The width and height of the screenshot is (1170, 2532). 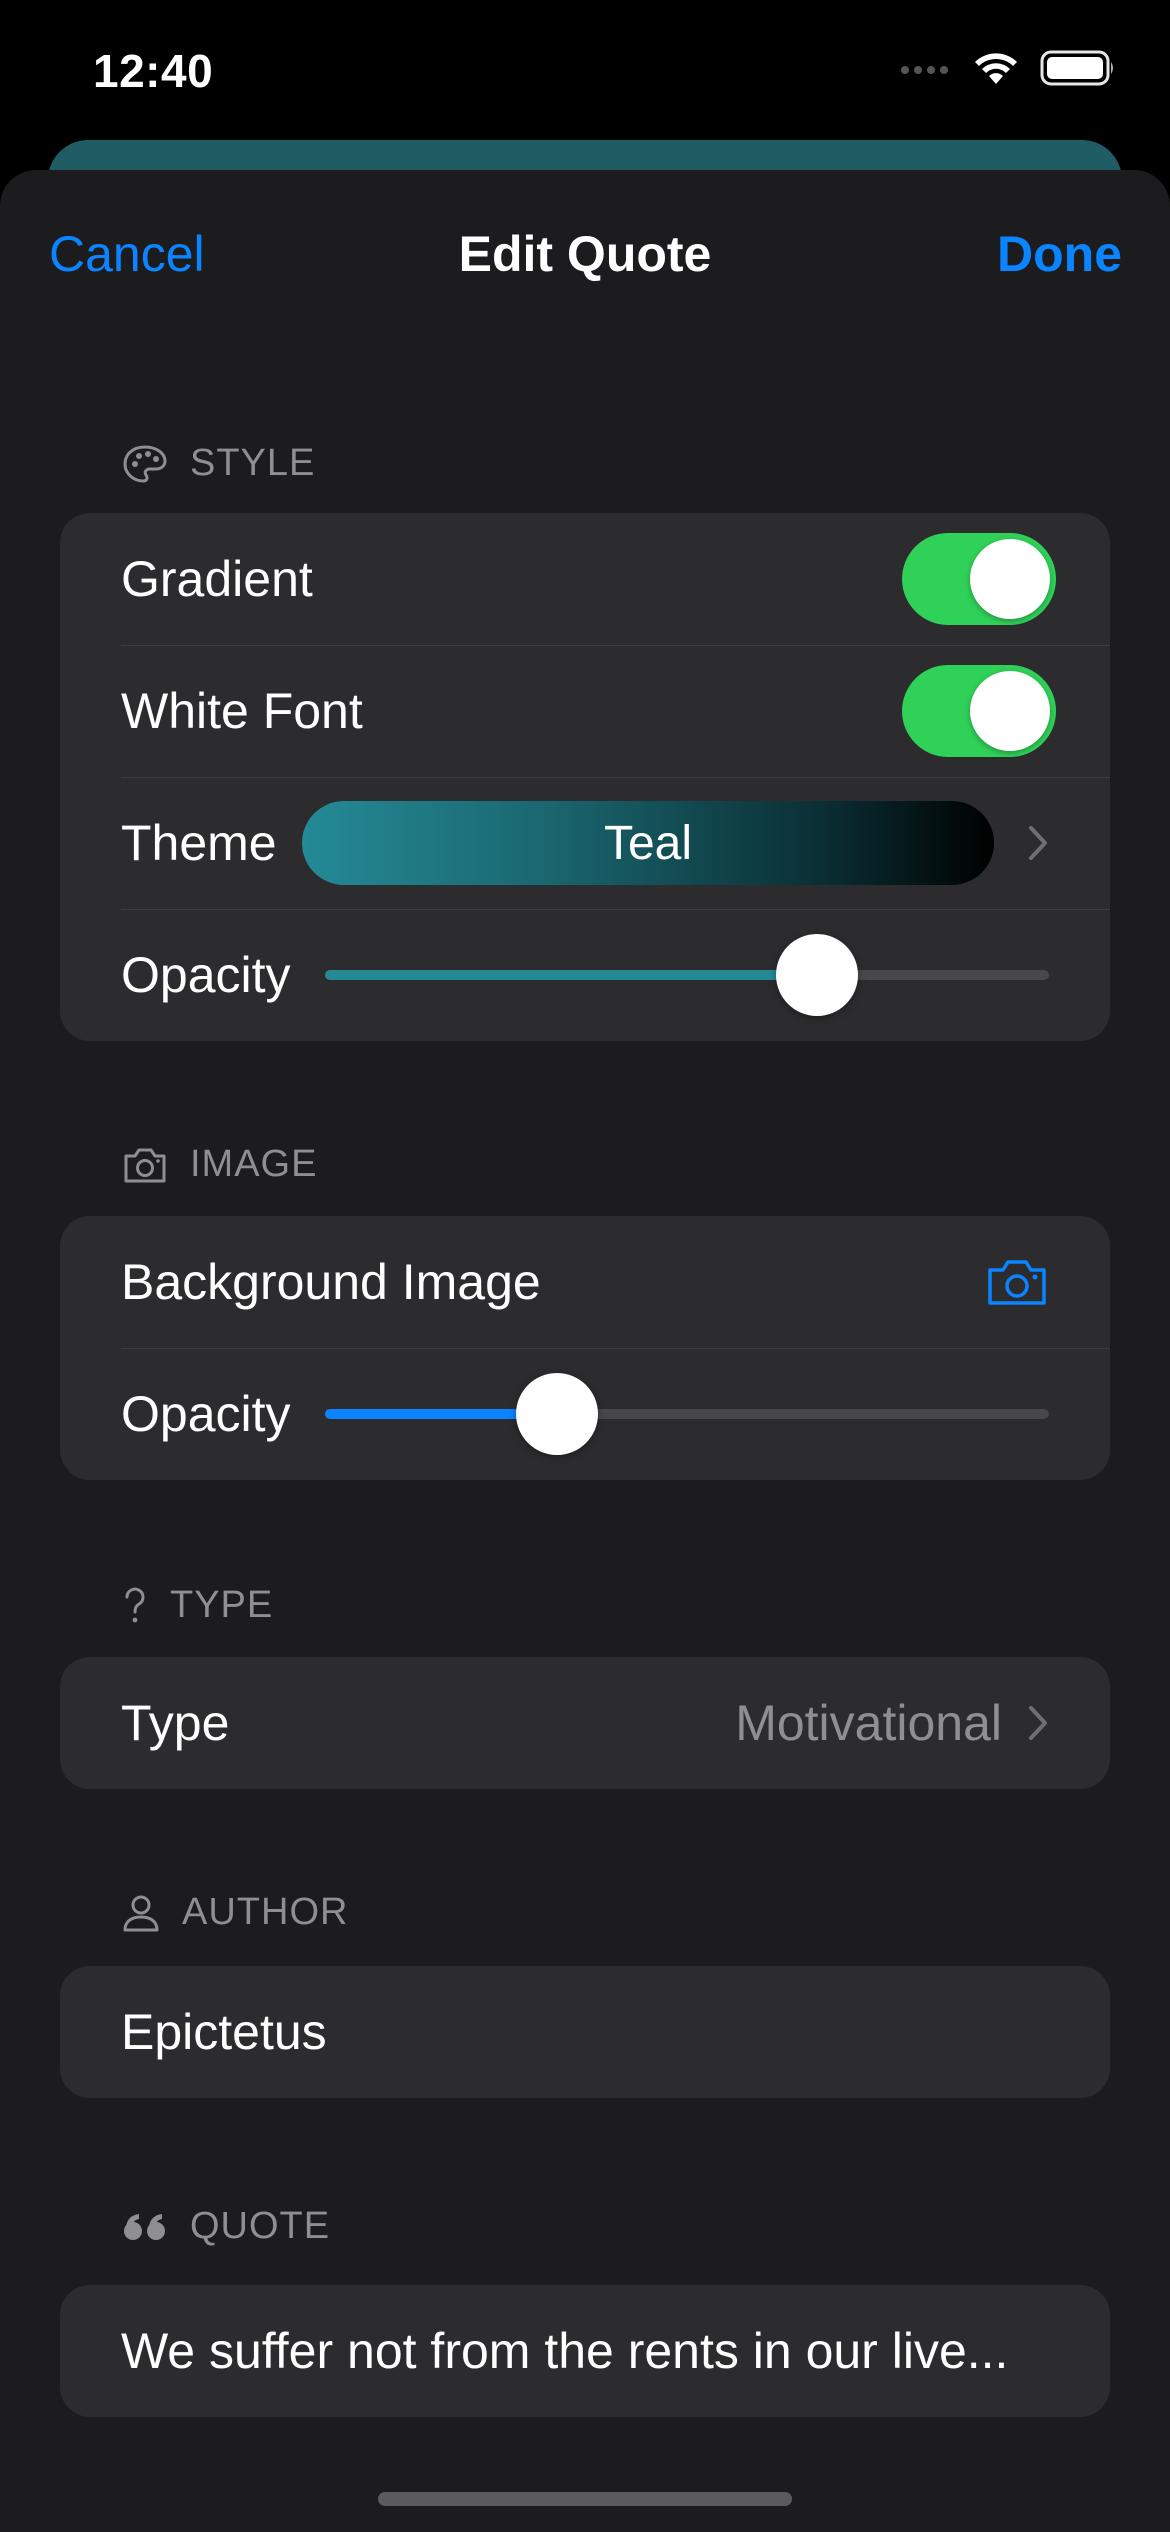 I want to click on background-image-label: Background Image, so click(x=331, y=1282).